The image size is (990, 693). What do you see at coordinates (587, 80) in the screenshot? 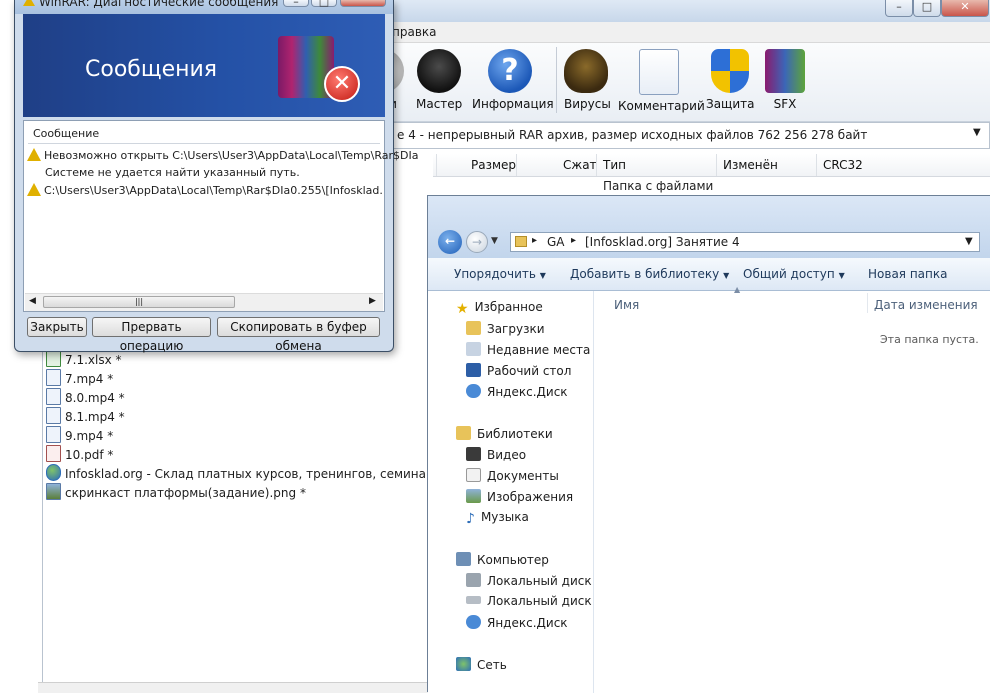
I see `toolbar-virus-button: Вирусы` at bounding box center [587, 80].